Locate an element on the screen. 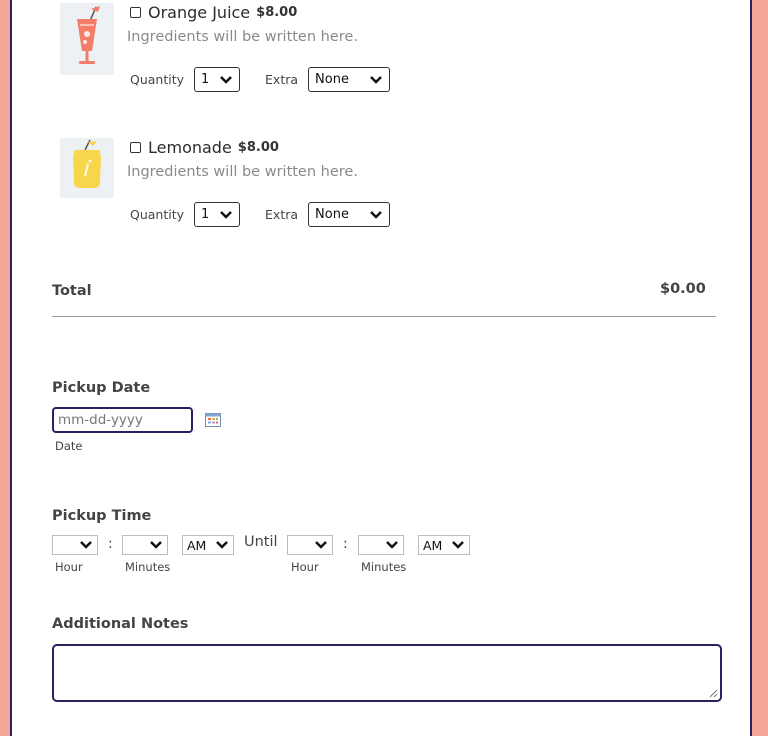 The image size is (768, 736). to-hour-select is located at coordinates (310, 545).